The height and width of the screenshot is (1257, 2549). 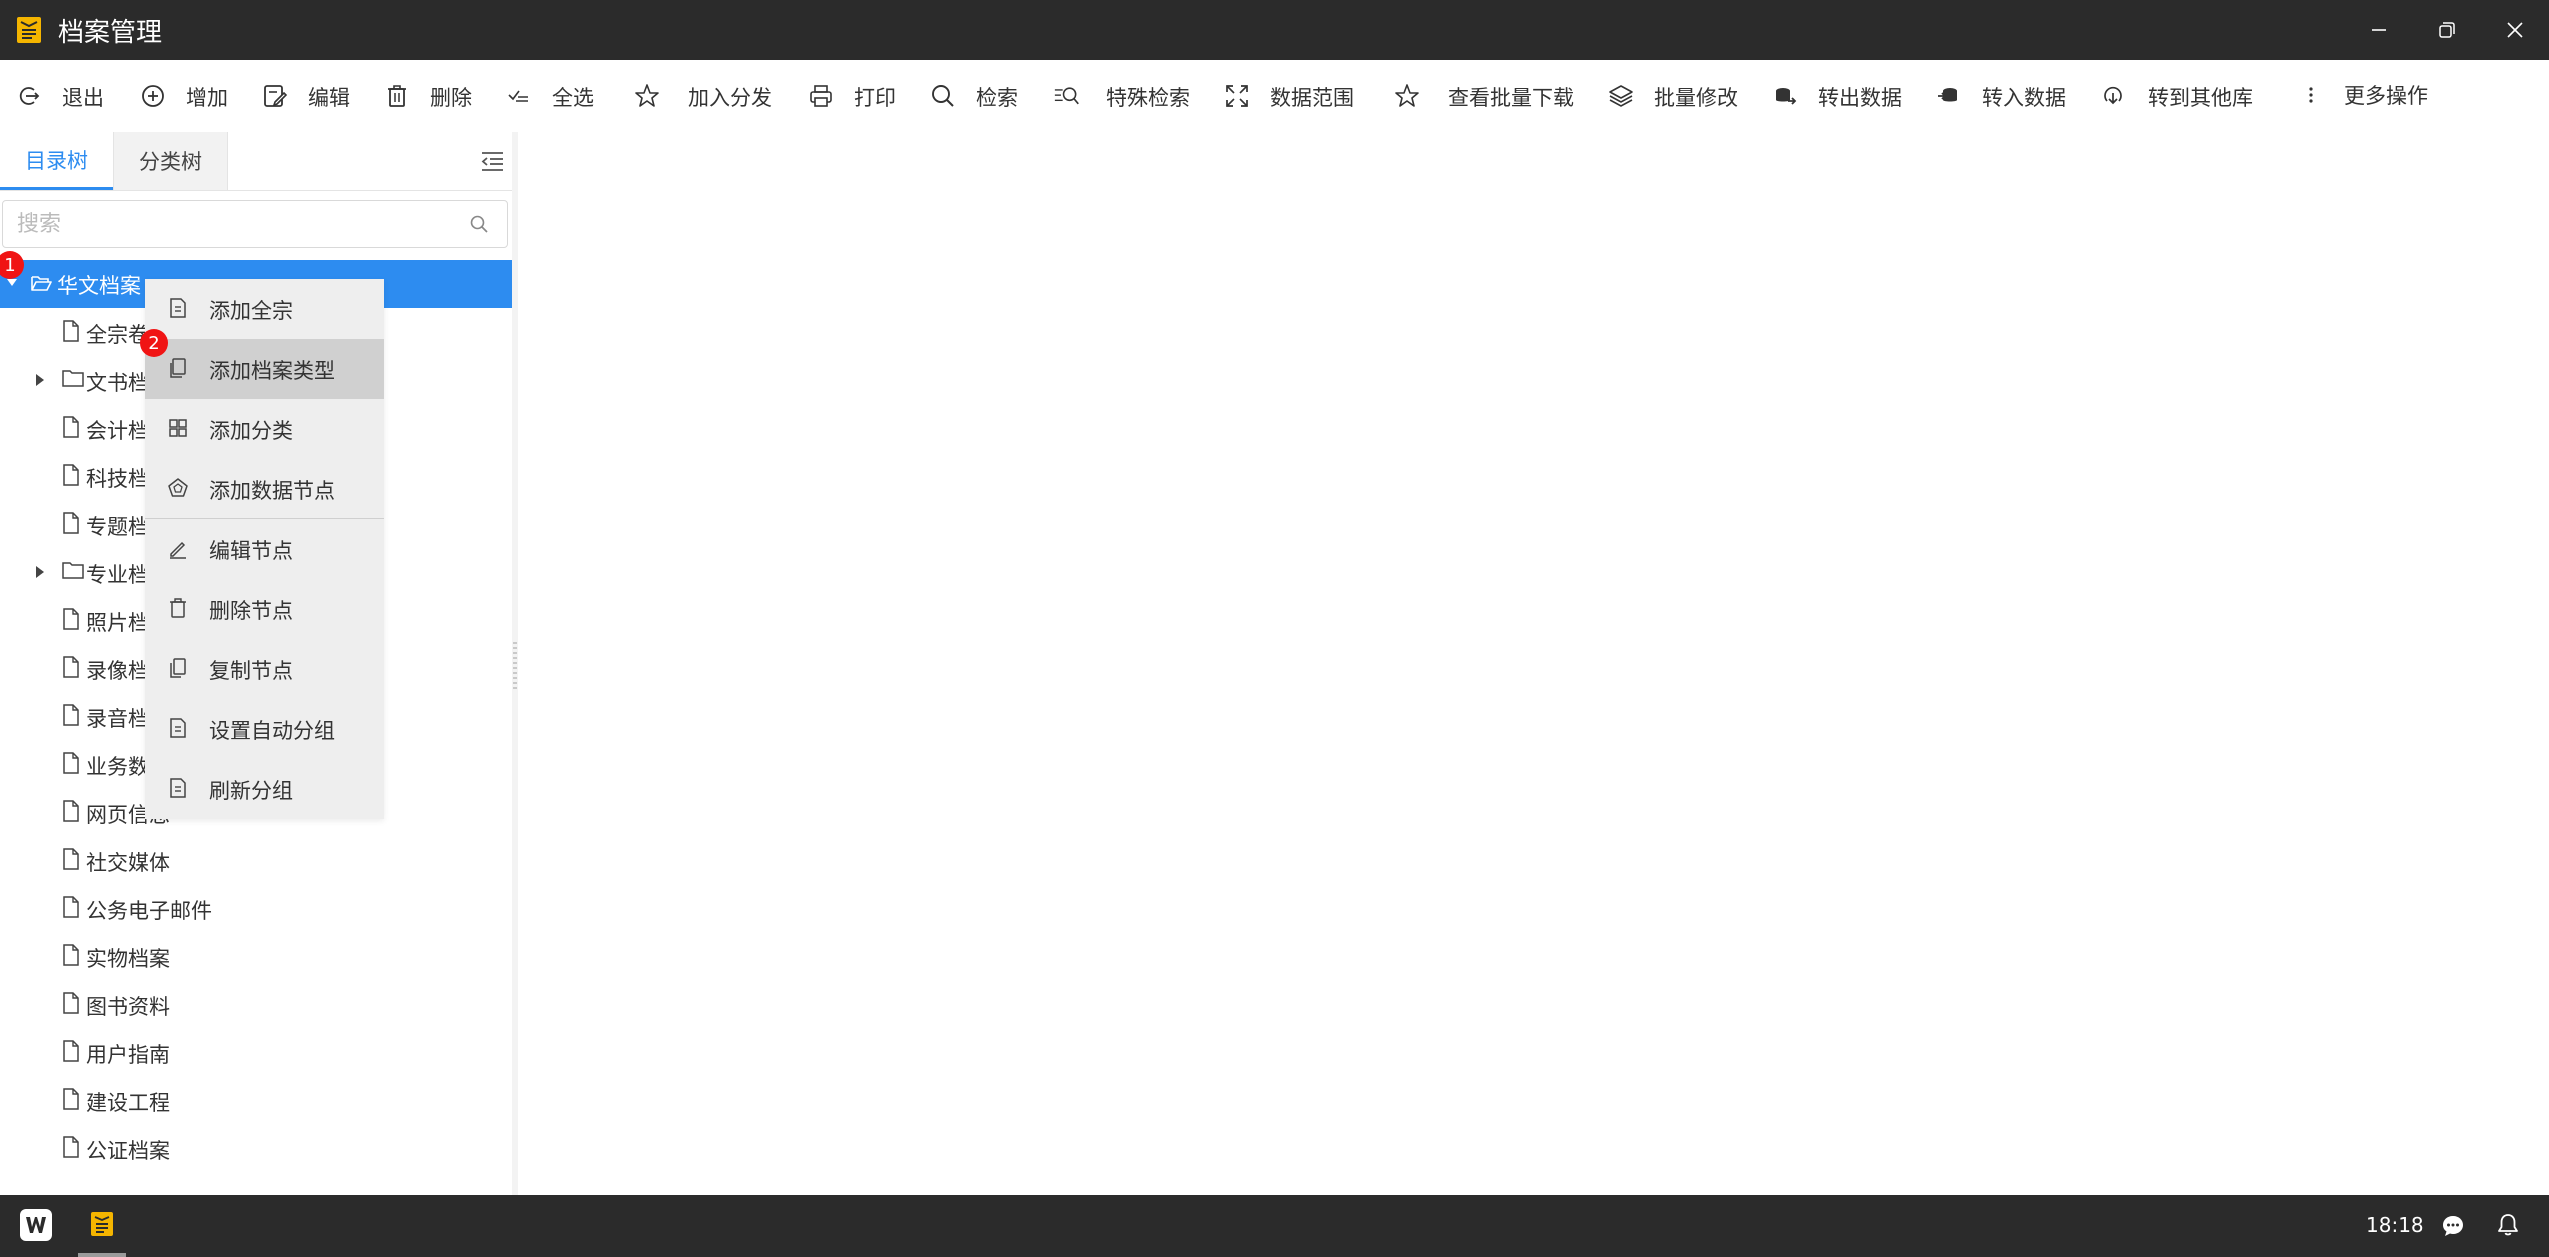 What do you see at coordinates (256, 956) in the screenshot?
I see `tree-item: 实物档案` at bounding box center [256, 956].